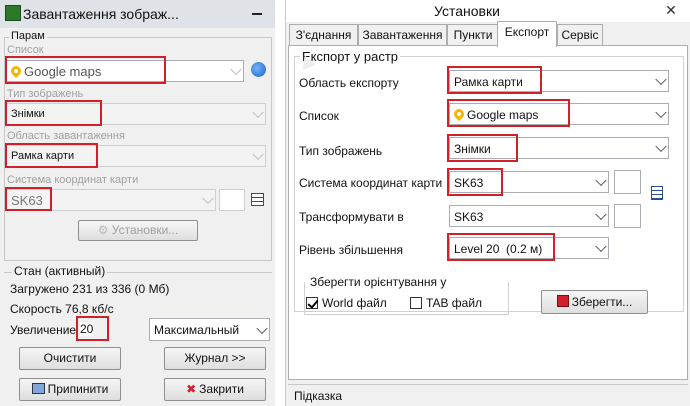  Describe the element at coordinates (529, 216) in the screenshot. I see `transform-combo: SK63` at that location.